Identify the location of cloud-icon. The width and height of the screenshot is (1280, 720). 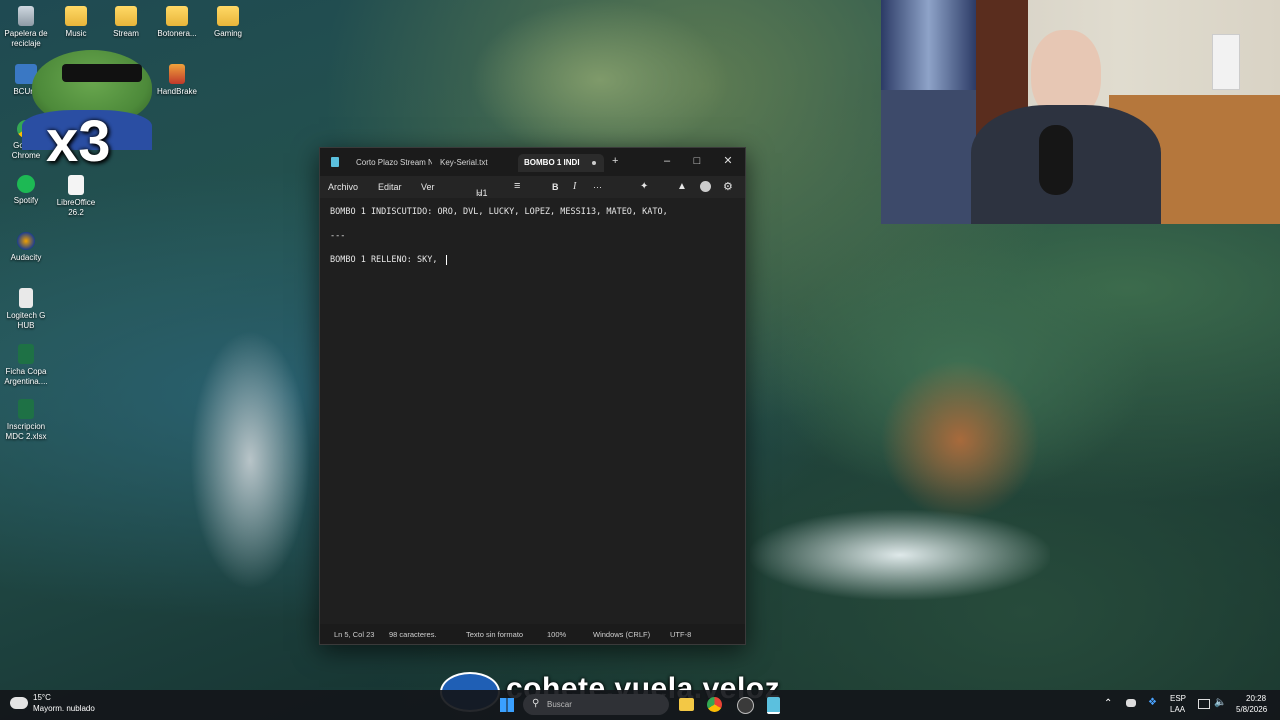
(19, 703).